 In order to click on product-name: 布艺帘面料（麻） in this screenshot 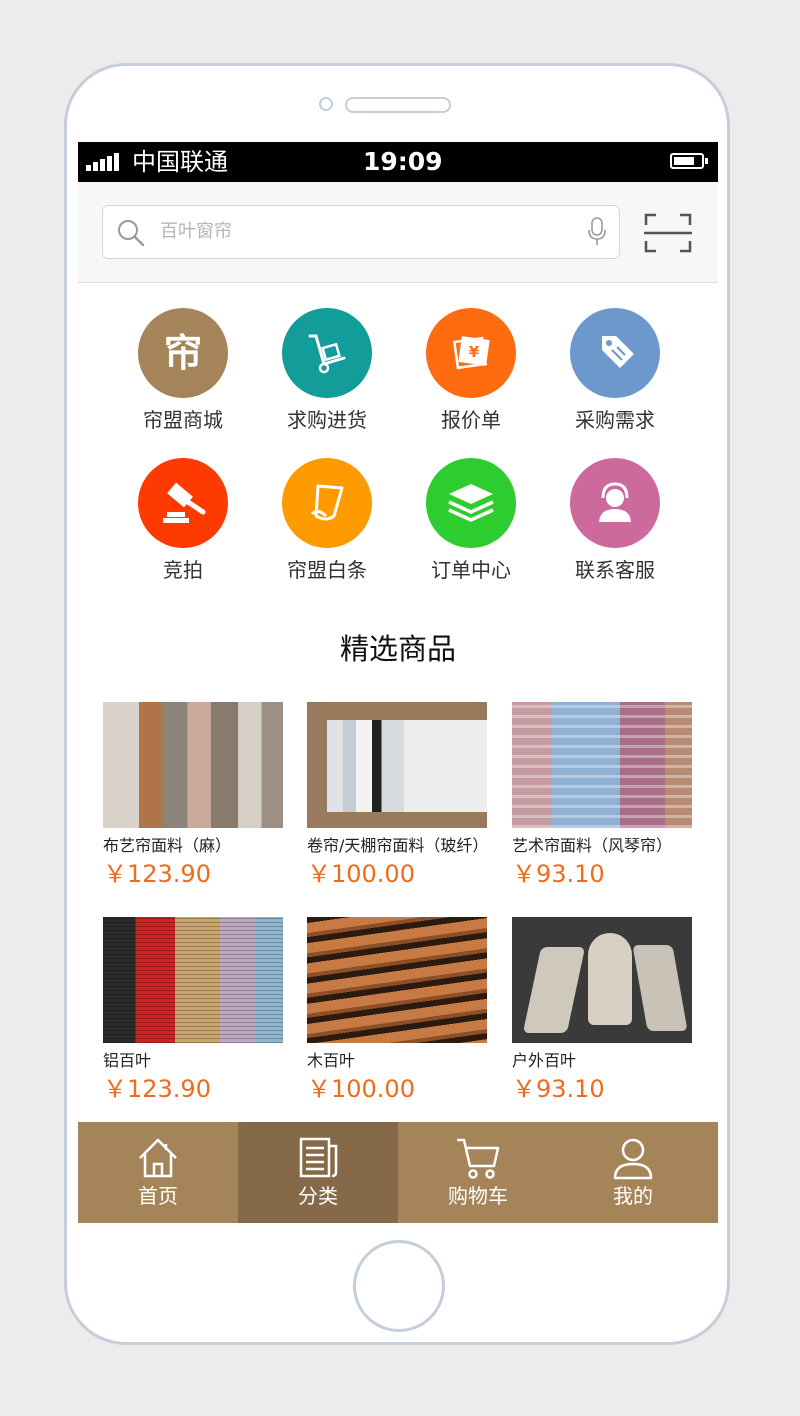, I will do `click(167, 845)`.